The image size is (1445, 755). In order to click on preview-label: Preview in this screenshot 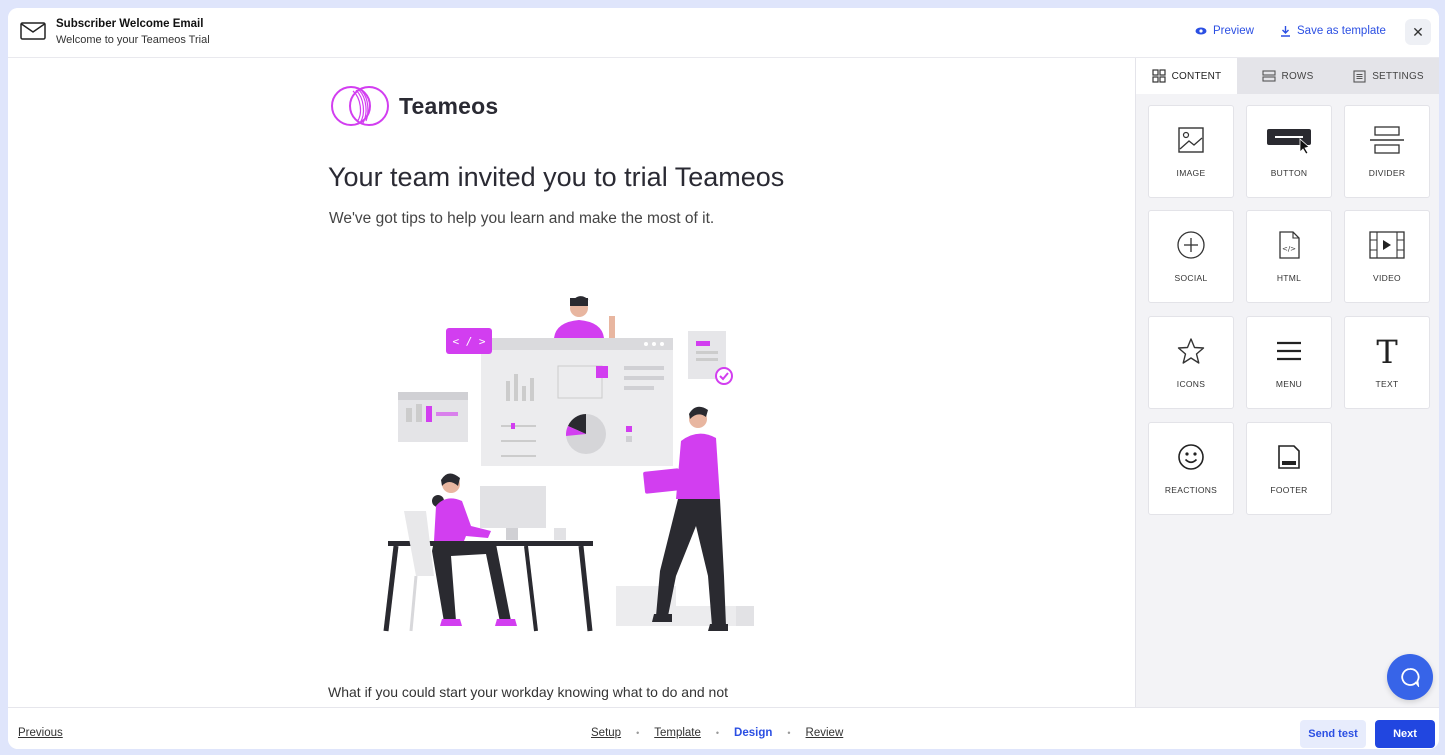, I will do `click(1233, 31)`.